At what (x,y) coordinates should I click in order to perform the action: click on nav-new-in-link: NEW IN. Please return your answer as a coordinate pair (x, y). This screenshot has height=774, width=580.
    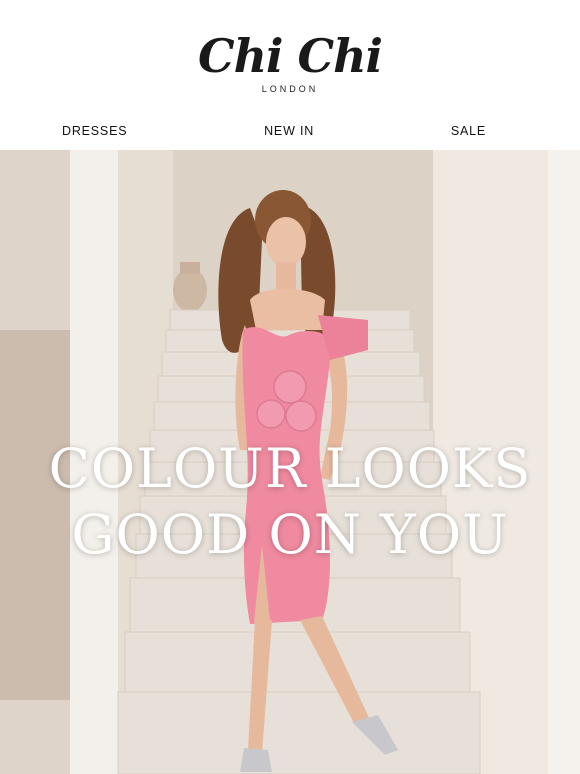
    Looking at the image, I should click on (289, 131).